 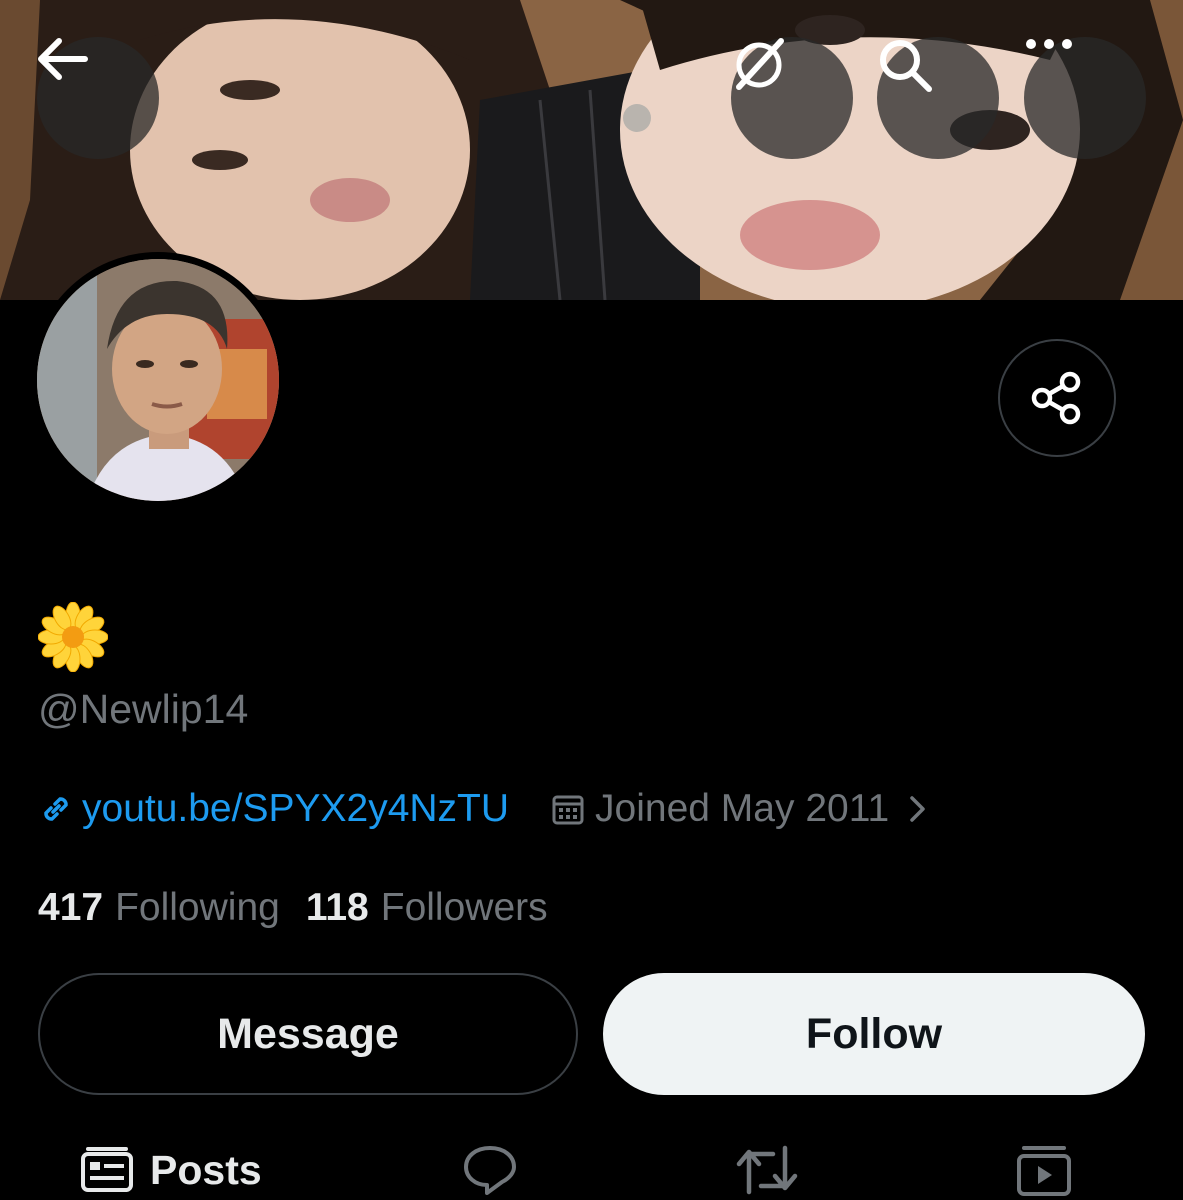 I want to click on profile-handle: @Newlip14, so click(x=143, y=709).